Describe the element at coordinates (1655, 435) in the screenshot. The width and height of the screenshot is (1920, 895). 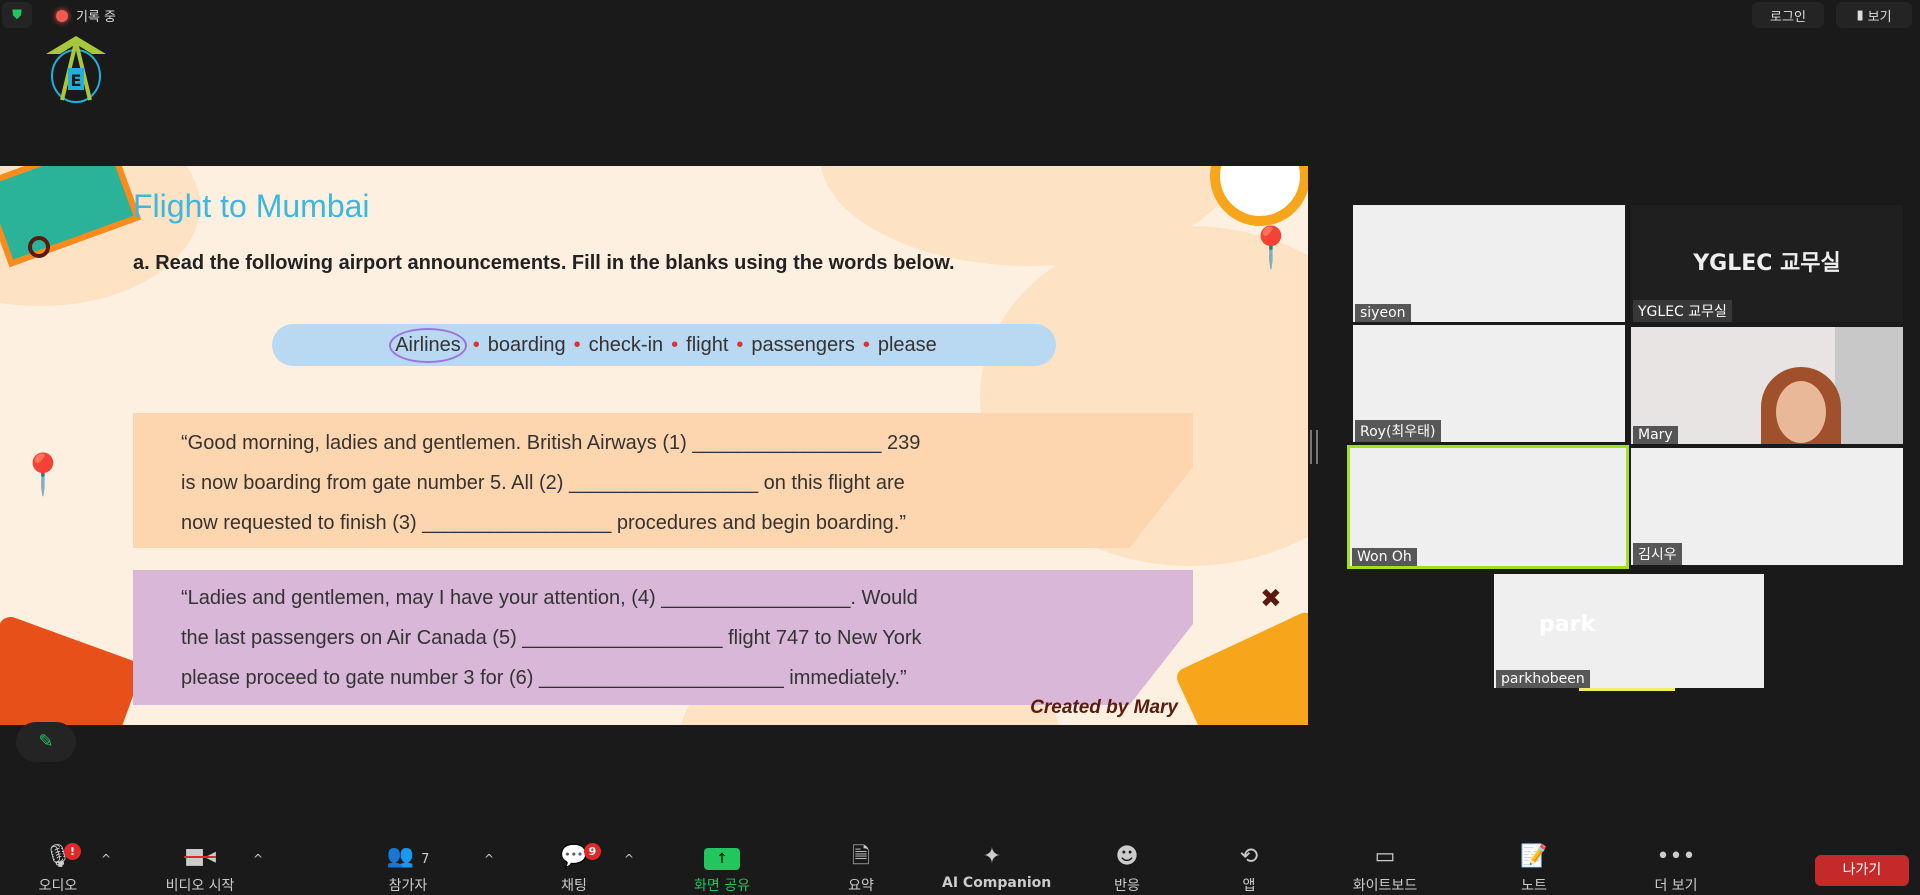
I see `participant-name: Mary` at that location.